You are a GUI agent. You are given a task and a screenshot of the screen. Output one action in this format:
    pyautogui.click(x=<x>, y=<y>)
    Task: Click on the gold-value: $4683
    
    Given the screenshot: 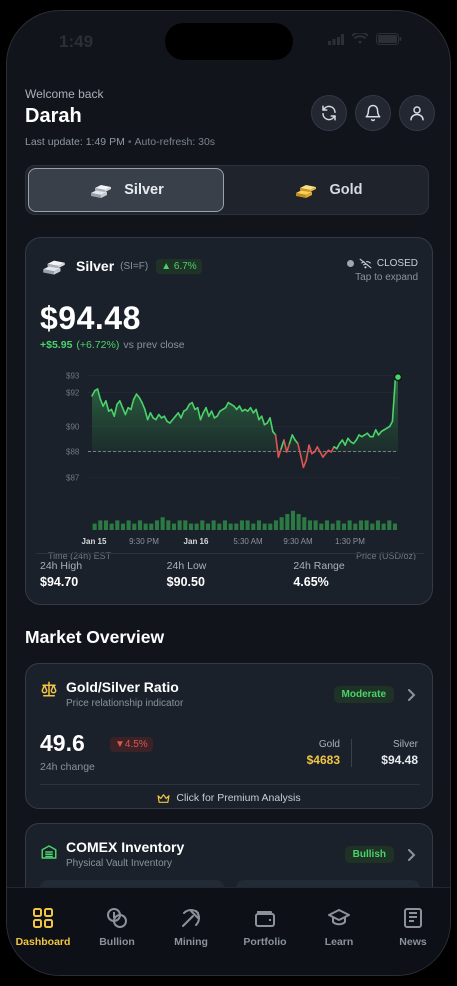 What is the action you would take?
    pyautogui.click(x=323, y=760)
    